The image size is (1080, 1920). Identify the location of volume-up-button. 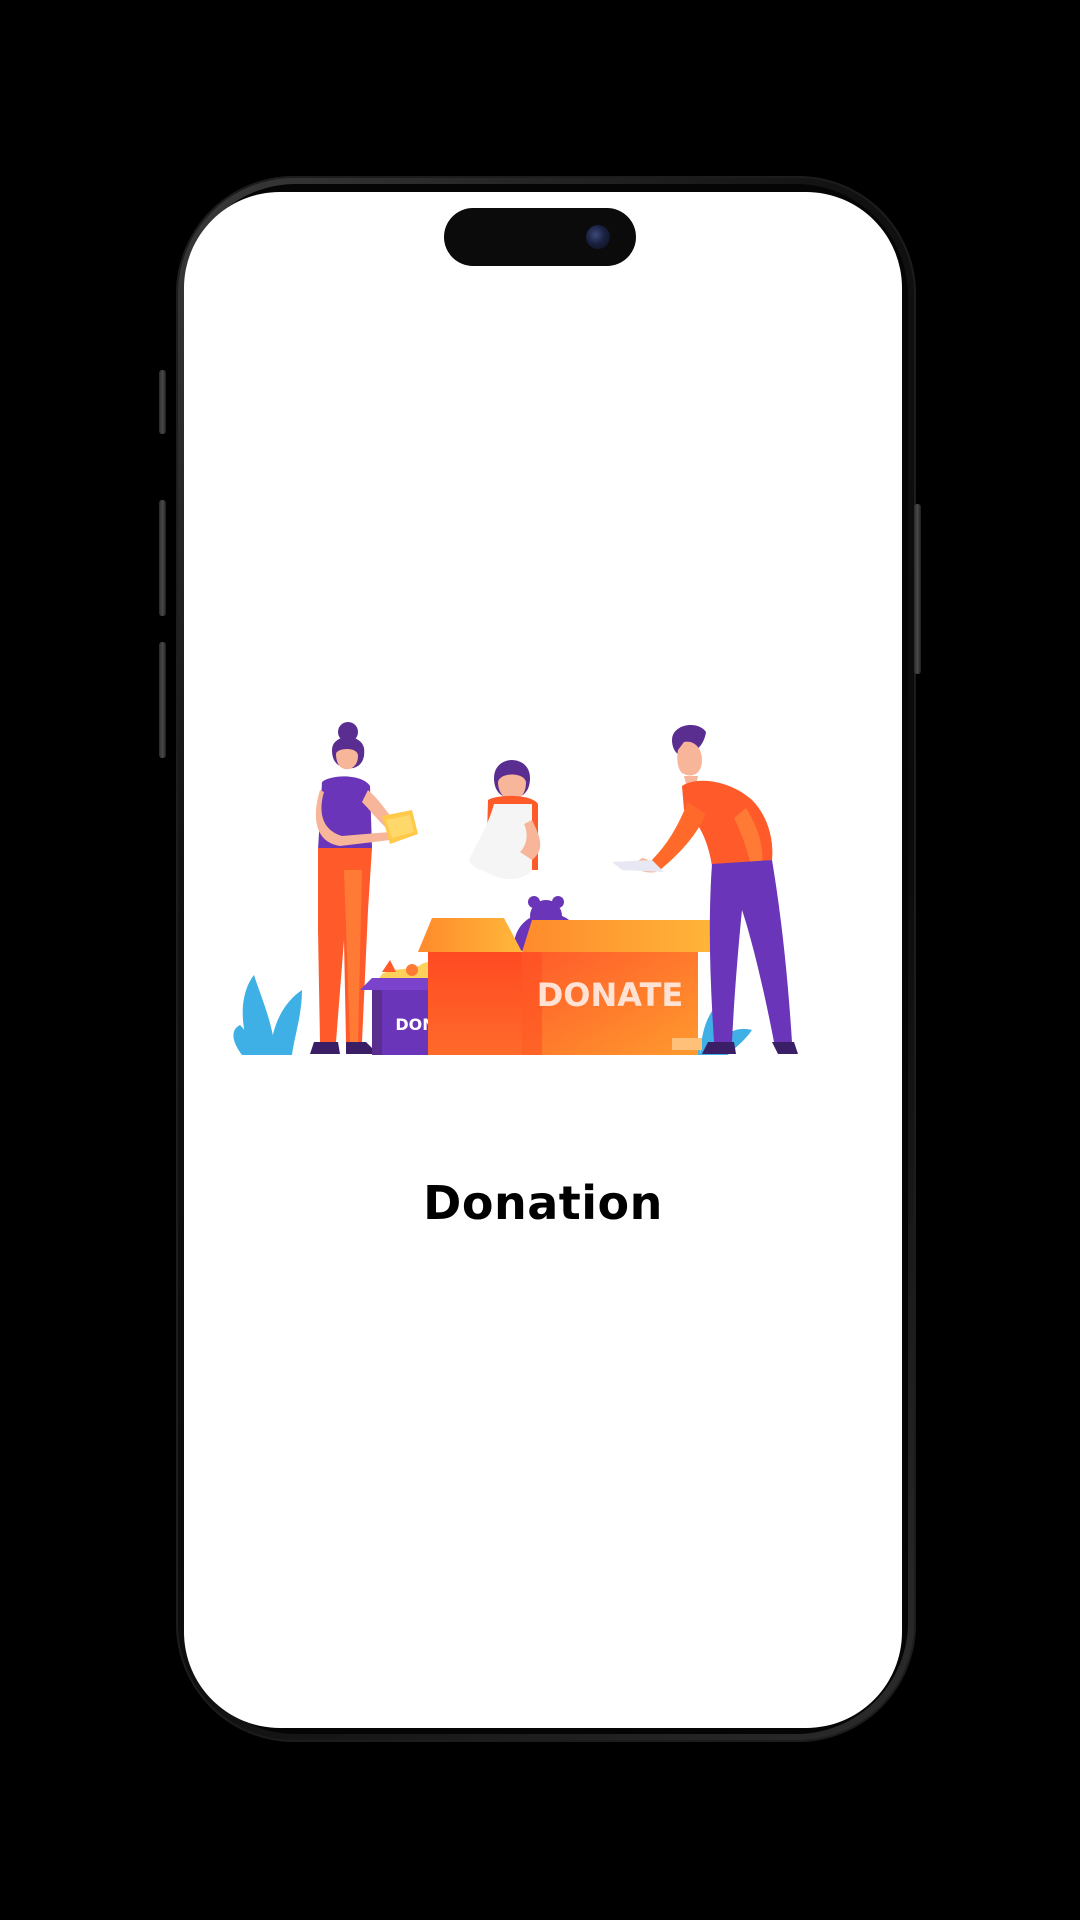
(162, 558).